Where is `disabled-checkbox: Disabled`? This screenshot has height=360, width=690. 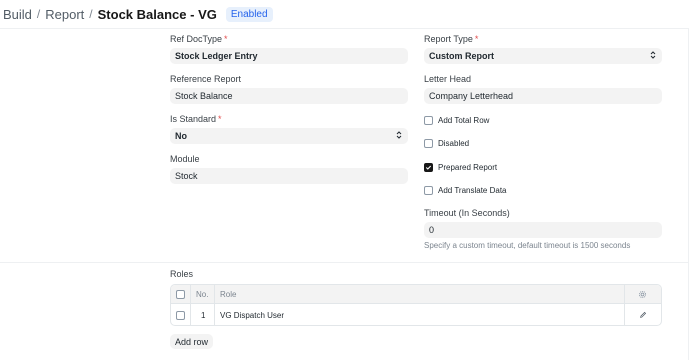 disabled-checkbox: Disabled is located at coordinates (446, 143).